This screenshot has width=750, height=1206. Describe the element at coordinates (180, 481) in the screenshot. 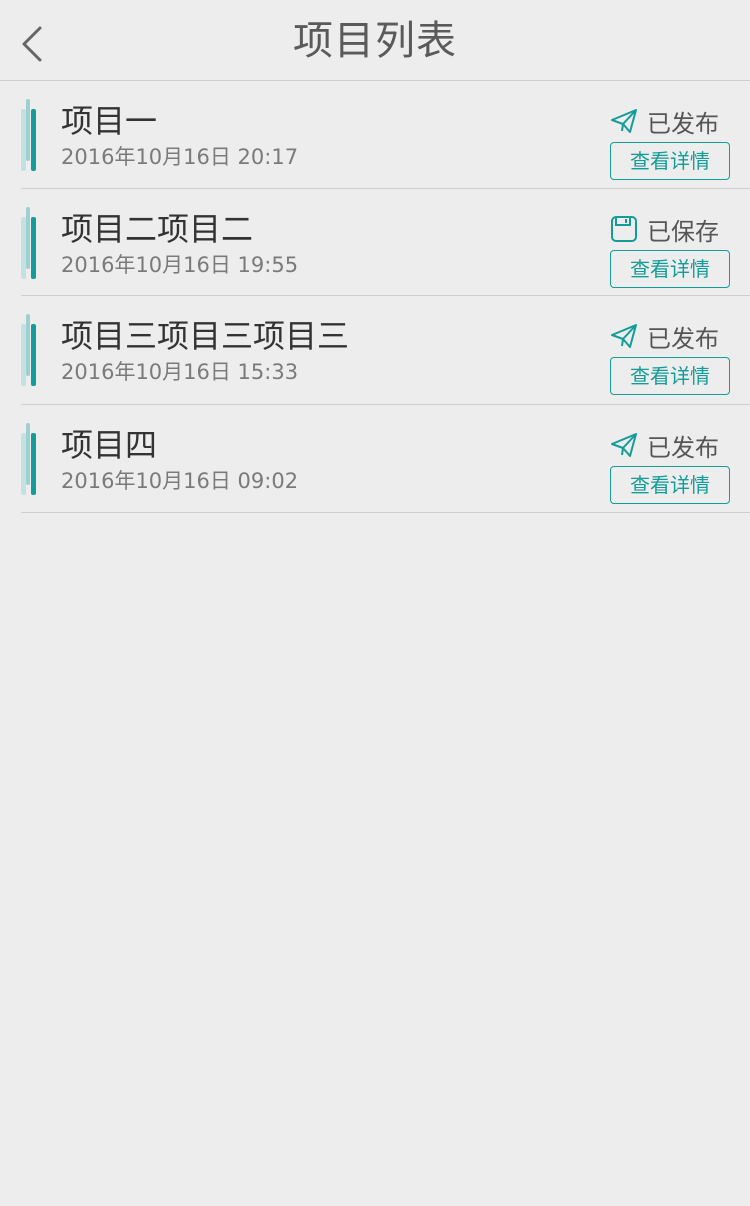

I see `project-time: 2016年10月16日 09:02` at that location.